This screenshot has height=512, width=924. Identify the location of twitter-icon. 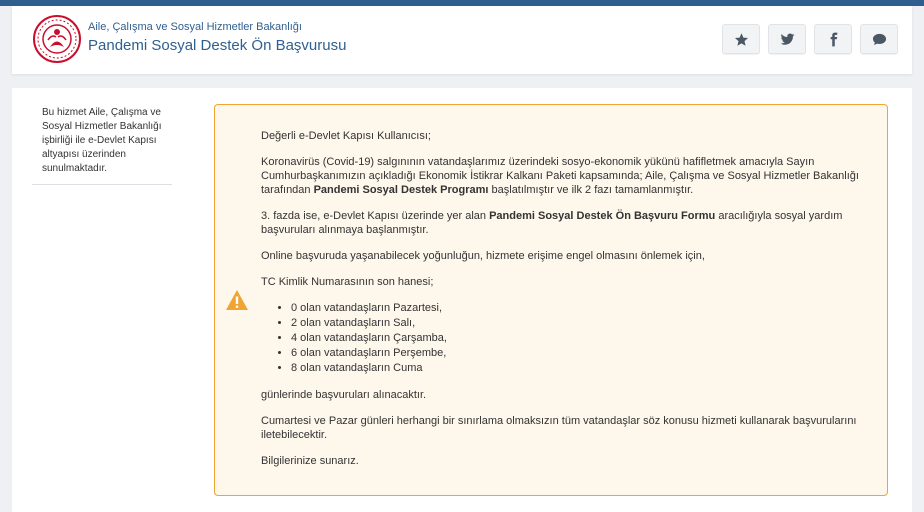
(787, 39).